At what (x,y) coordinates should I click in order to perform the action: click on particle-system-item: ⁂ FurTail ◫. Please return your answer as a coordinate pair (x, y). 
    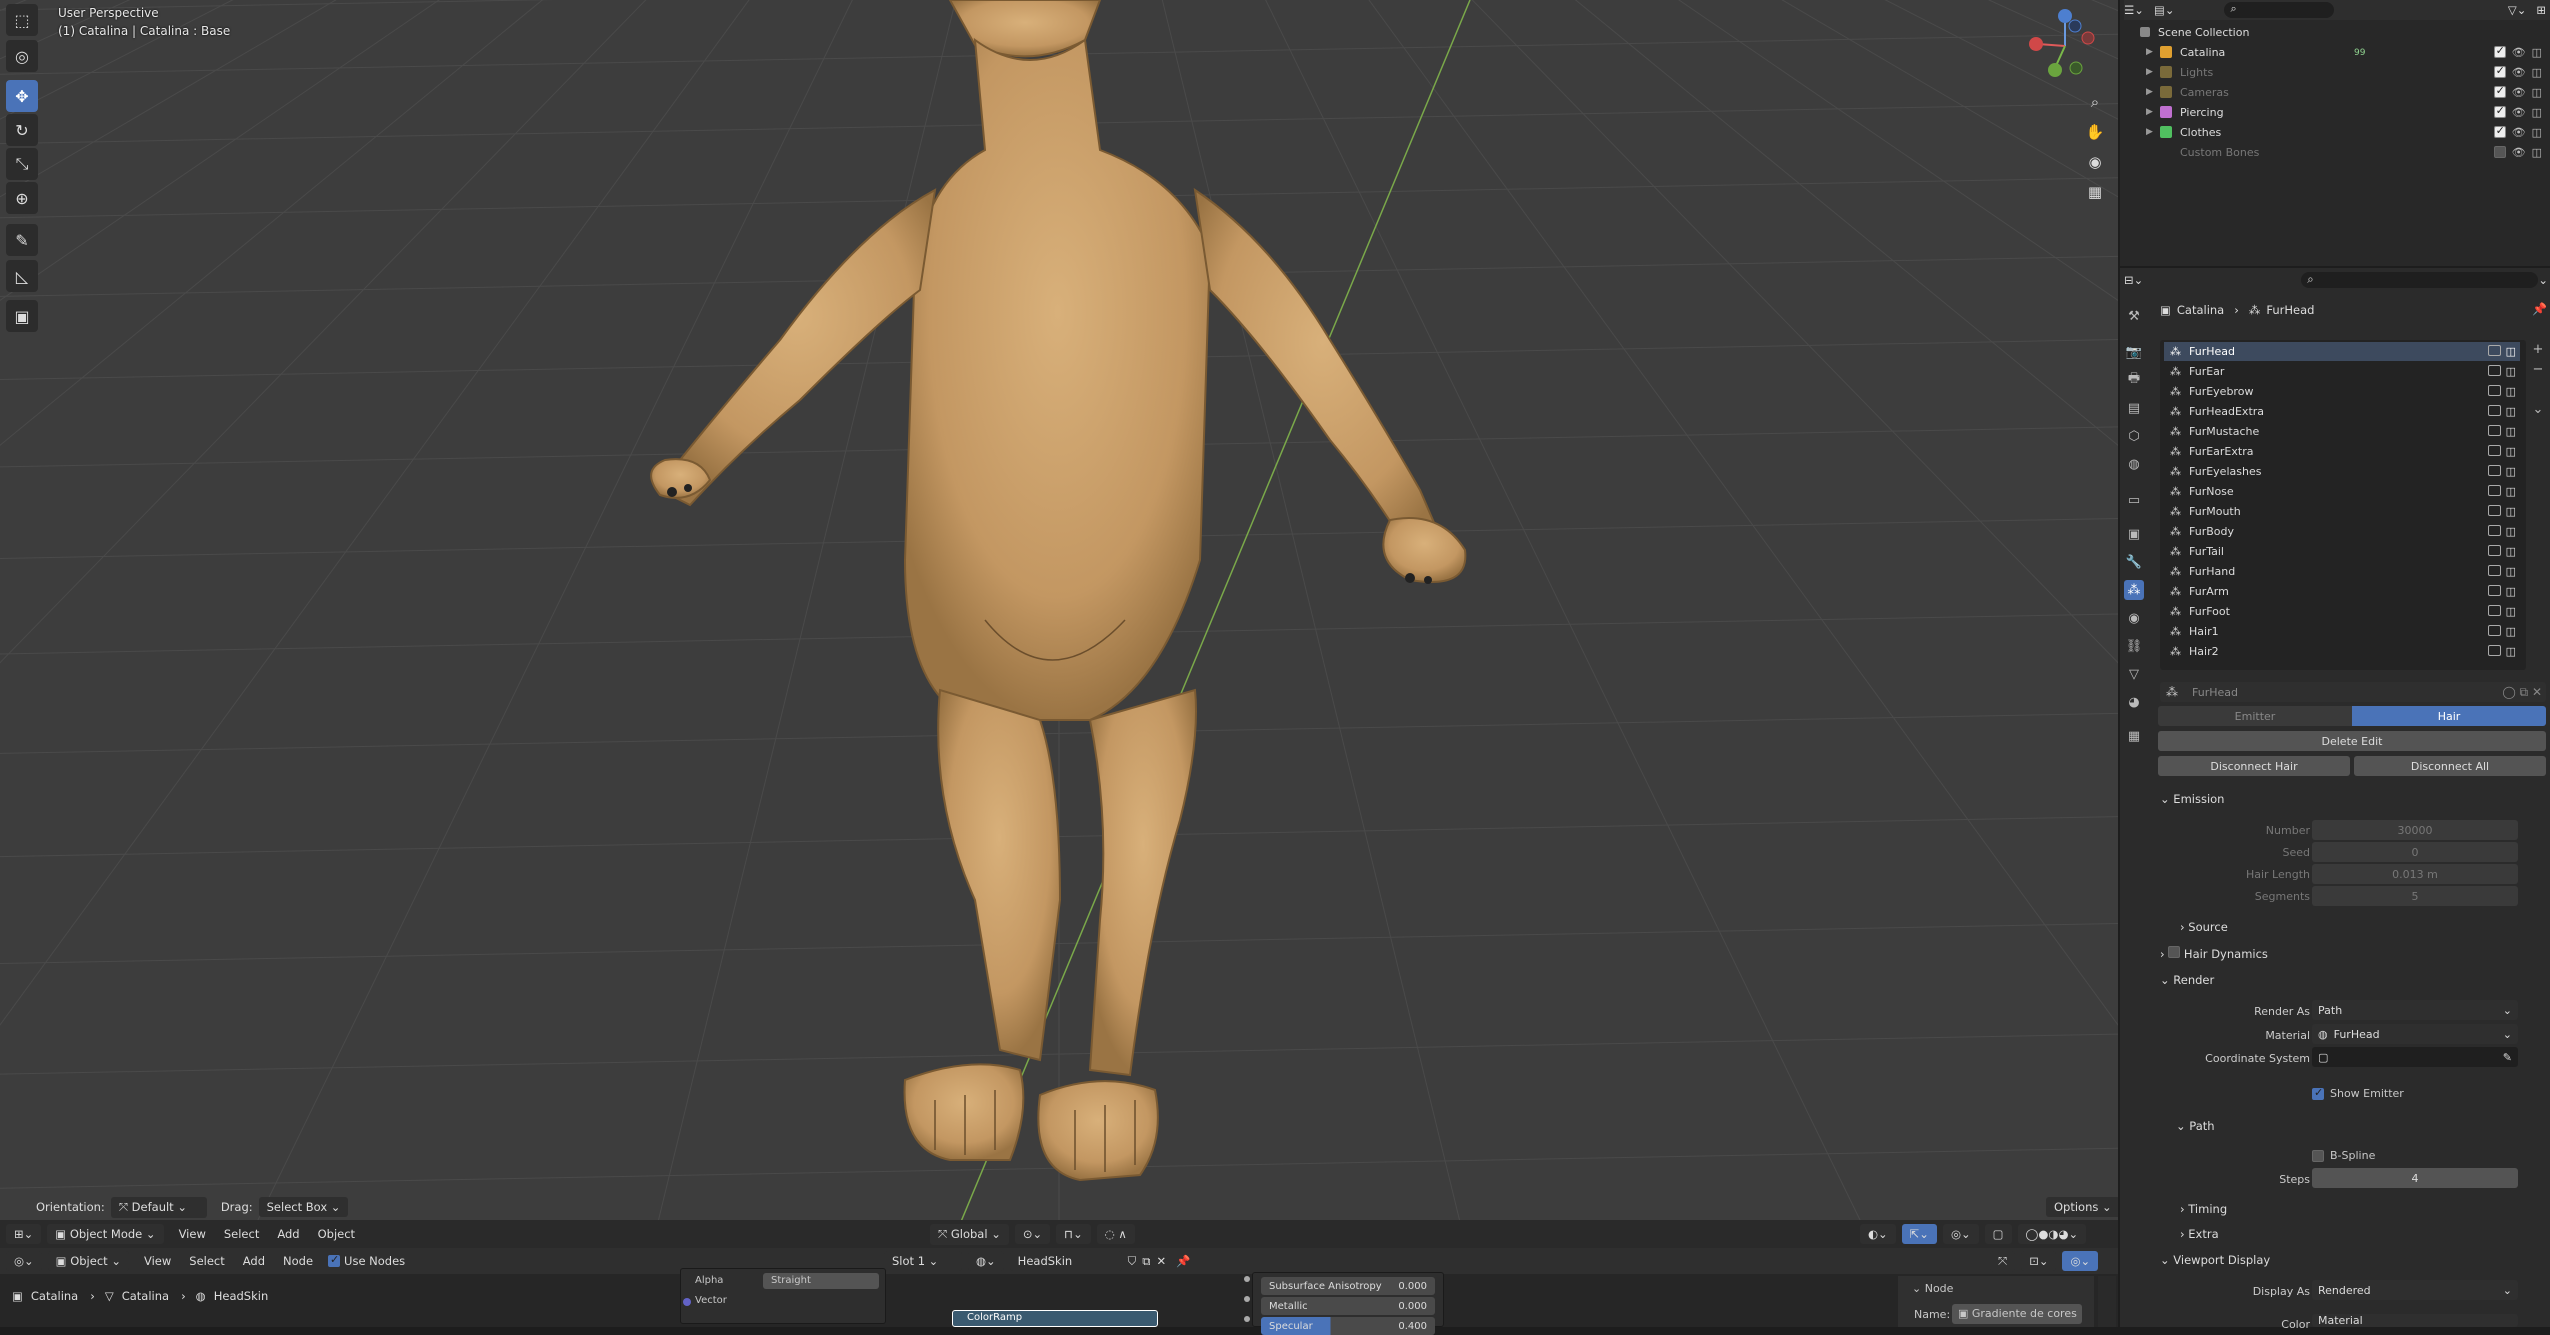
    Looking at the image, I should click on (2342, 551).